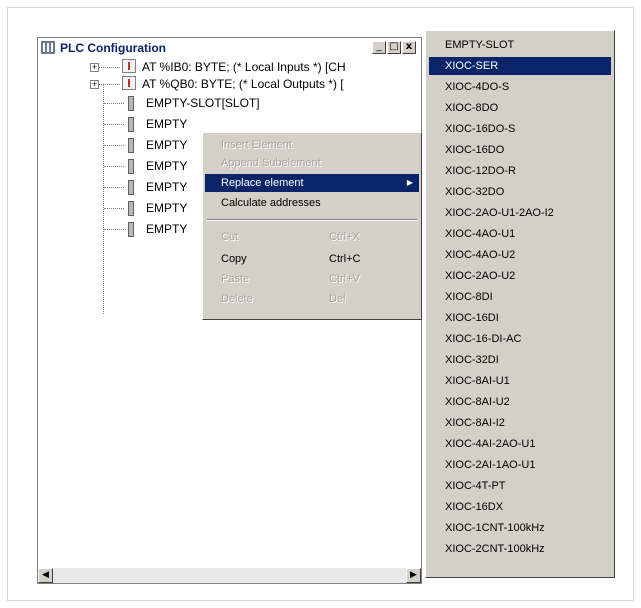 The image size is (641, 608). I want to click on submenu-item-label: XIOC-32DO, so click(475, 192).